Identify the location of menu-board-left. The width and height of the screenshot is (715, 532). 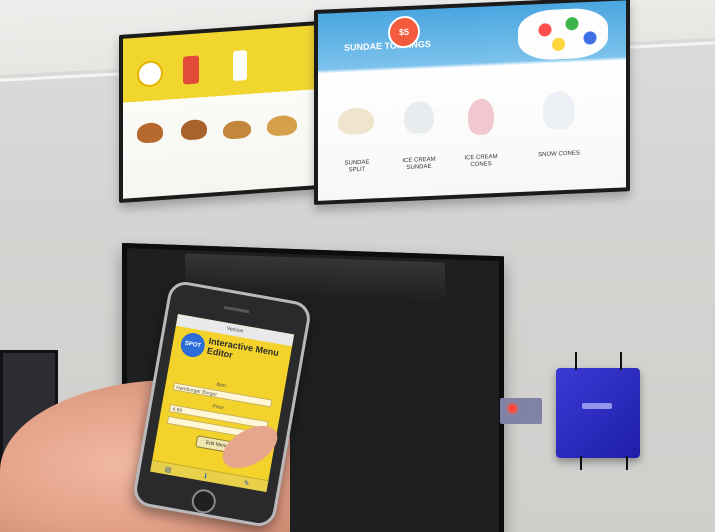
(220, 112).